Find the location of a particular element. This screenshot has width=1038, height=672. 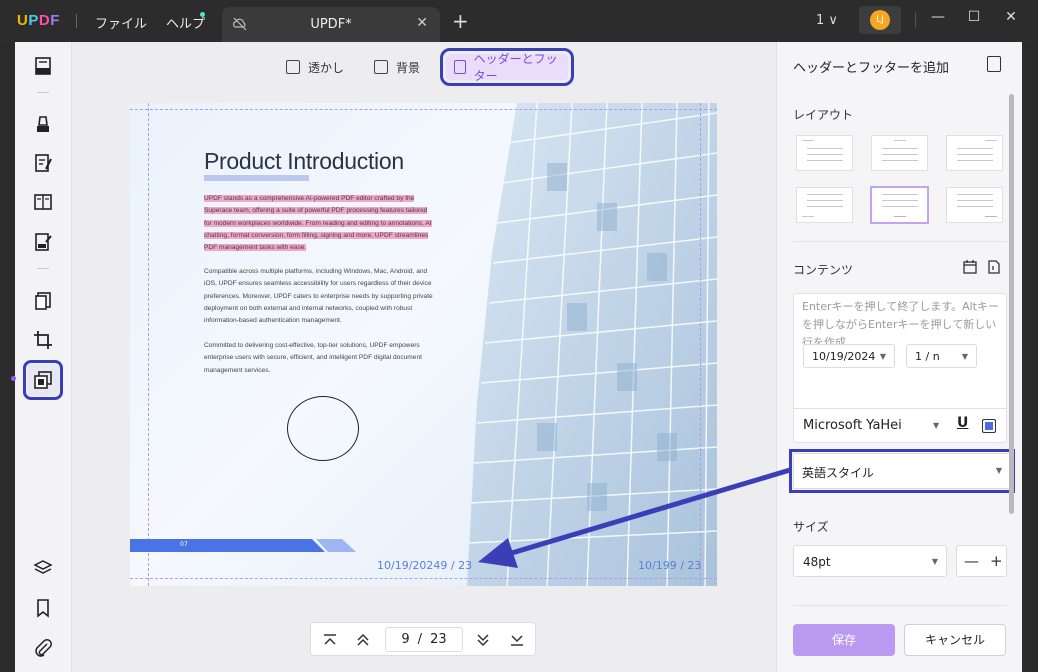

account-button: LJ is located at coordinates (880, 20).